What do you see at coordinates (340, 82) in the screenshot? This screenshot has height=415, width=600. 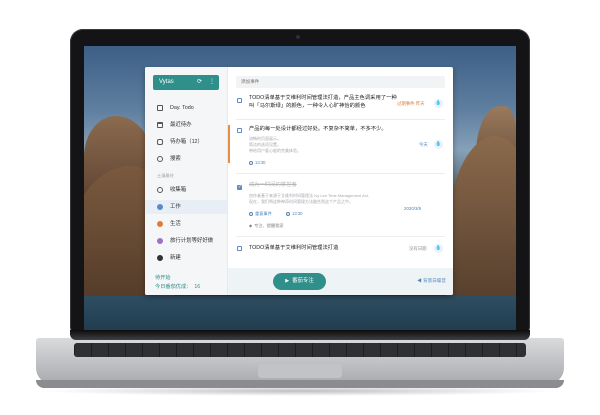 I see `add-task-input` at bounding box center [340, 82].